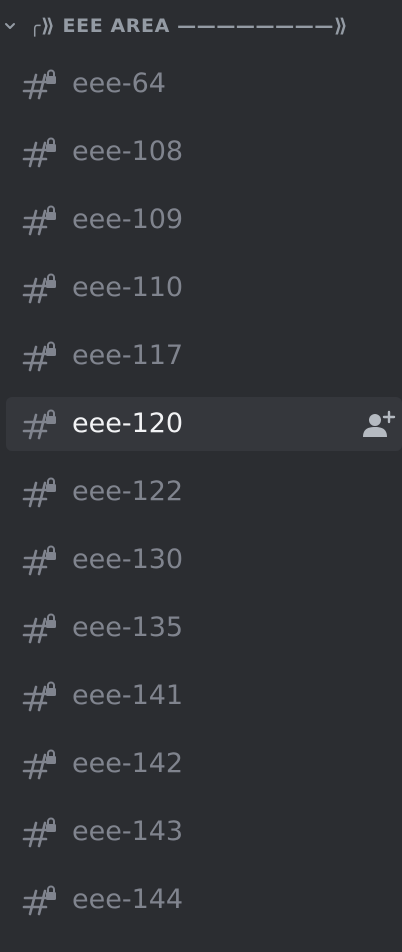 The width and height of the screenshot is (402, 952). Describe the element at coordinates (189, 26) in the screenshot. I see `category-name: ╭⟫ EEE AREA ————————⟫` at that location.